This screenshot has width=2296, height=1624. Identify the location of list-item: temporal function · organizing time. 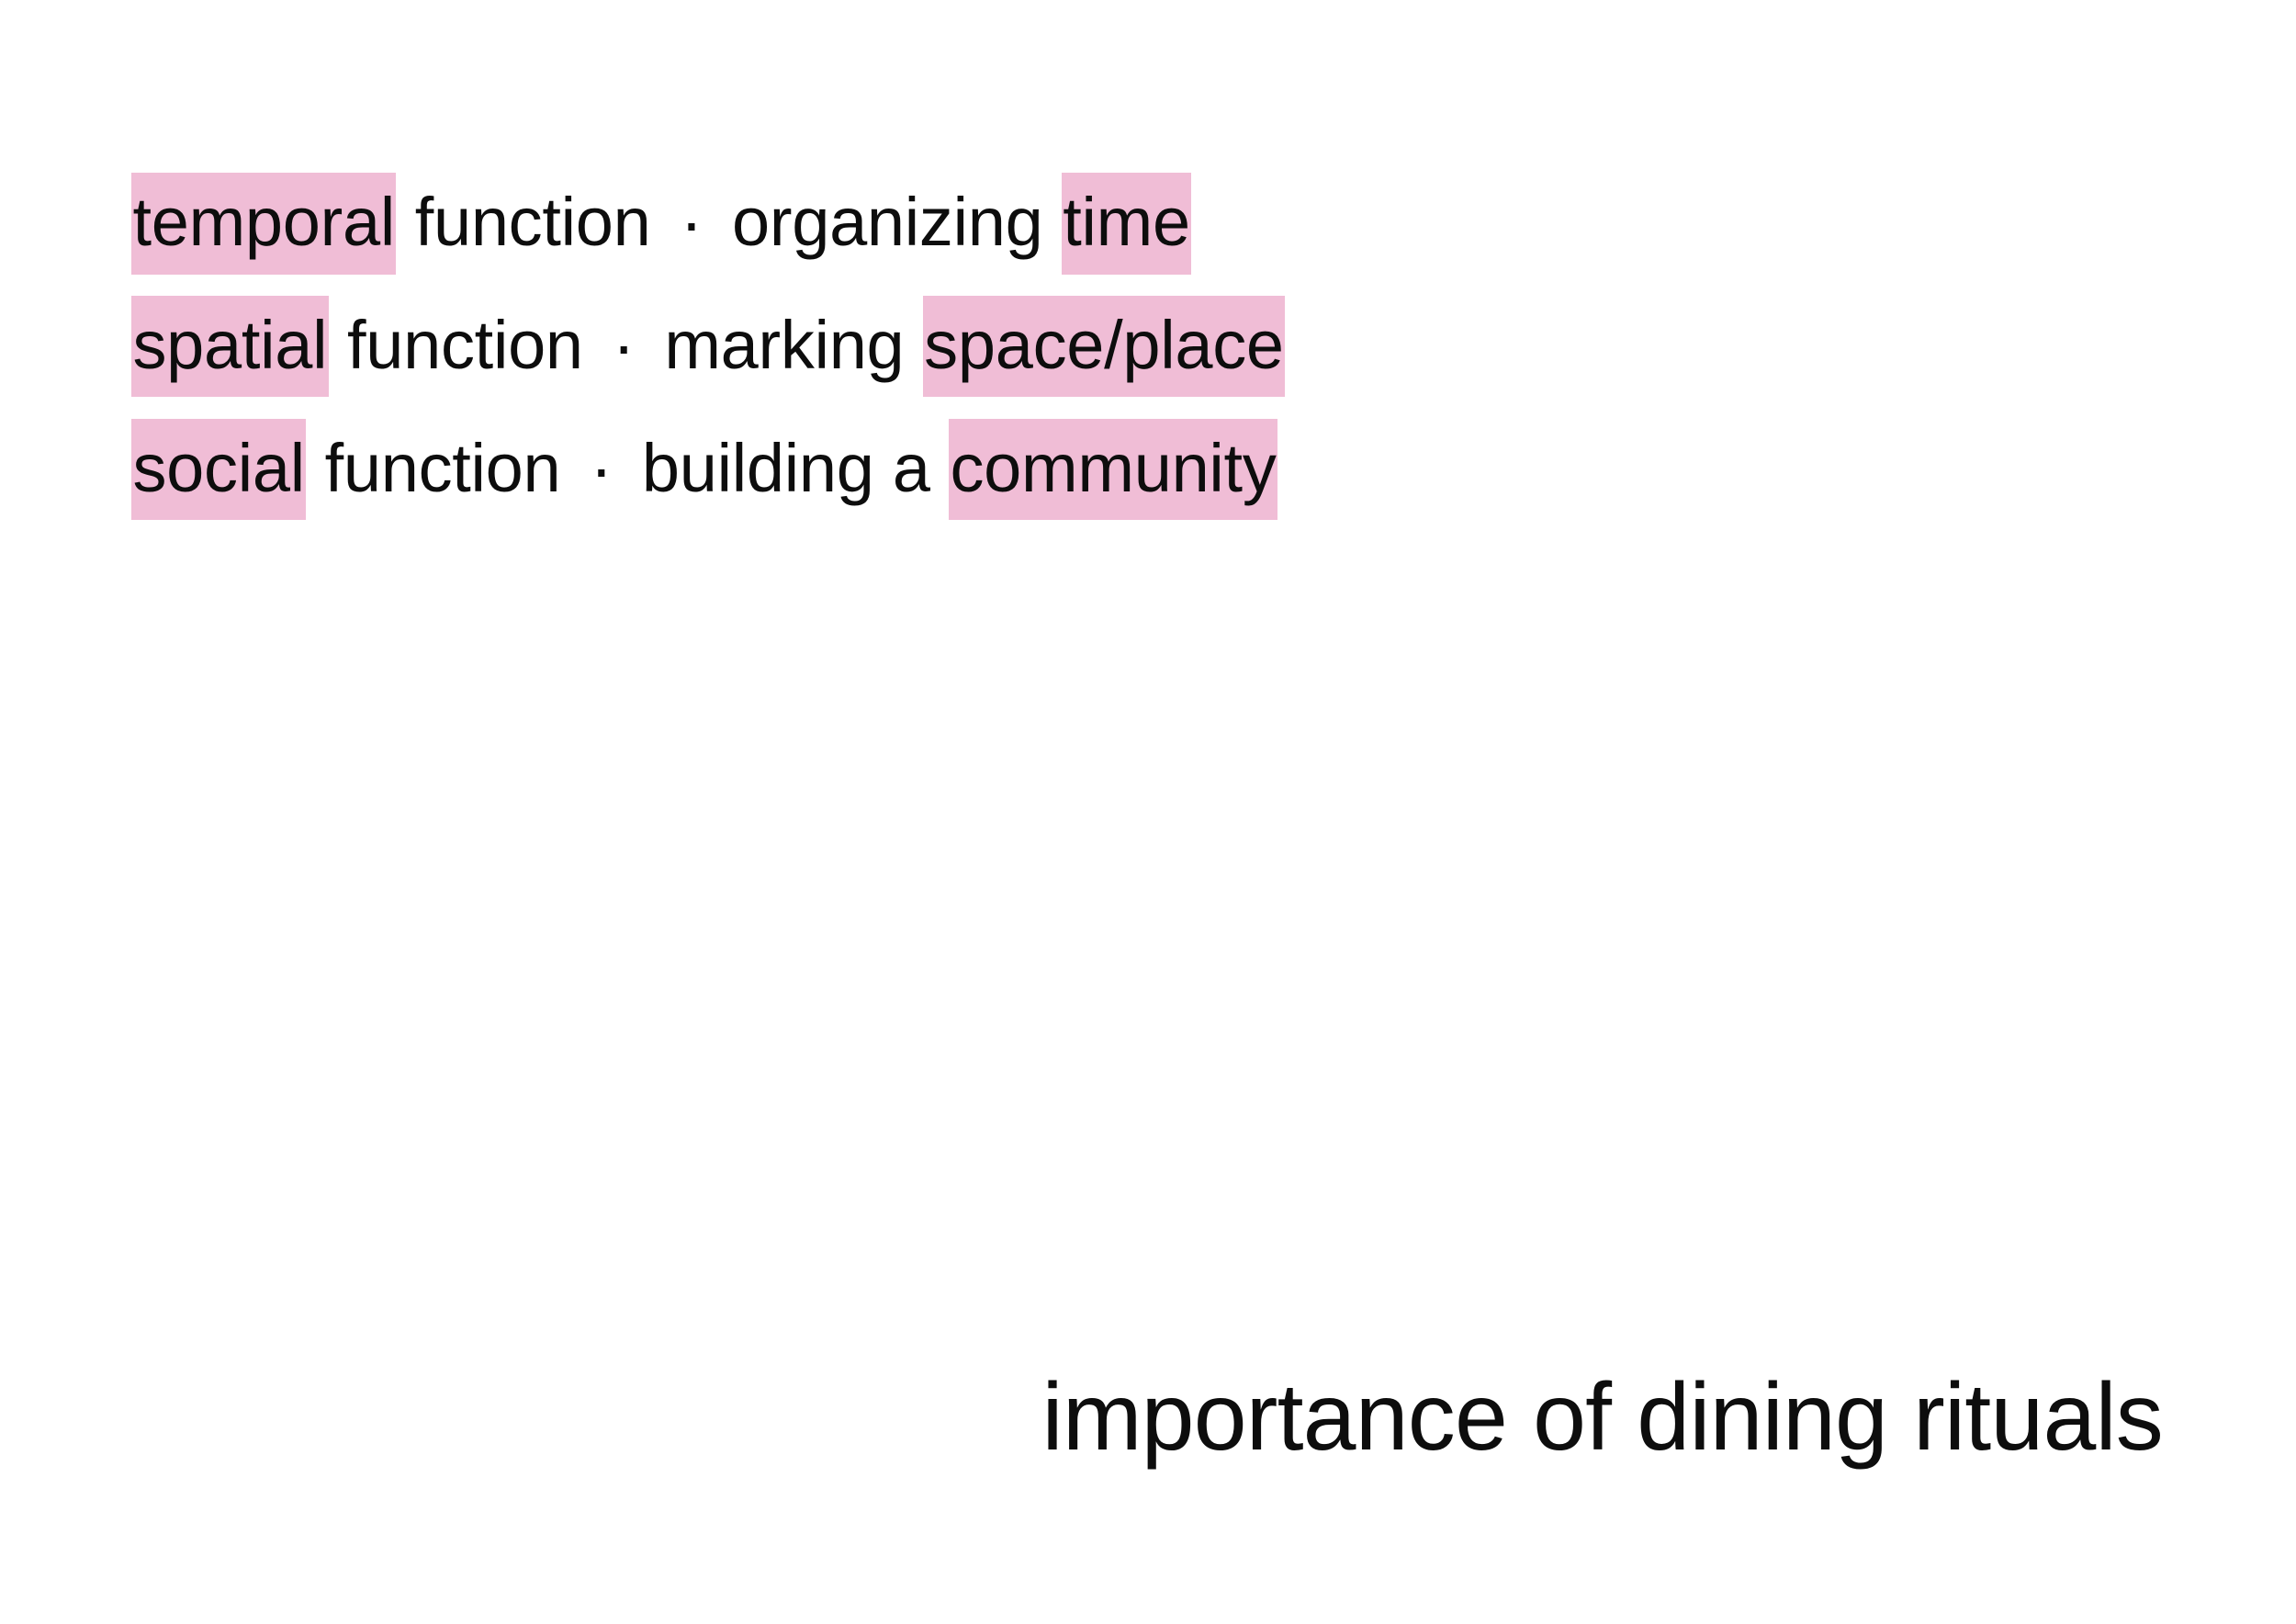
(661, 224).